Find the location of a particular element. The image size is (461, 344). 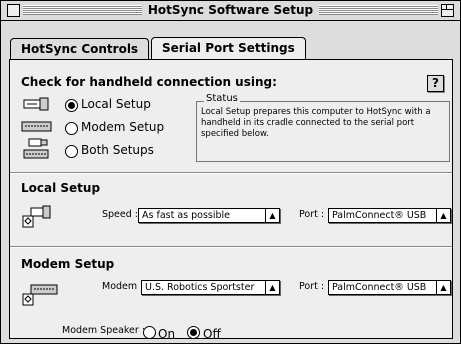

status-title: Status is located at coordinates (222, 98).